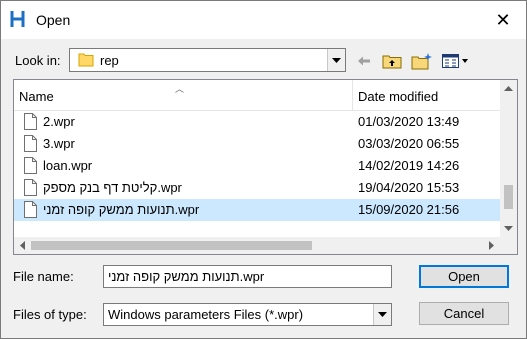 This screenshot has width=527, height=339. Describe the element at coordinates (263, 20) in the screenshot. I see `title-bar: Open ✕` at that location.